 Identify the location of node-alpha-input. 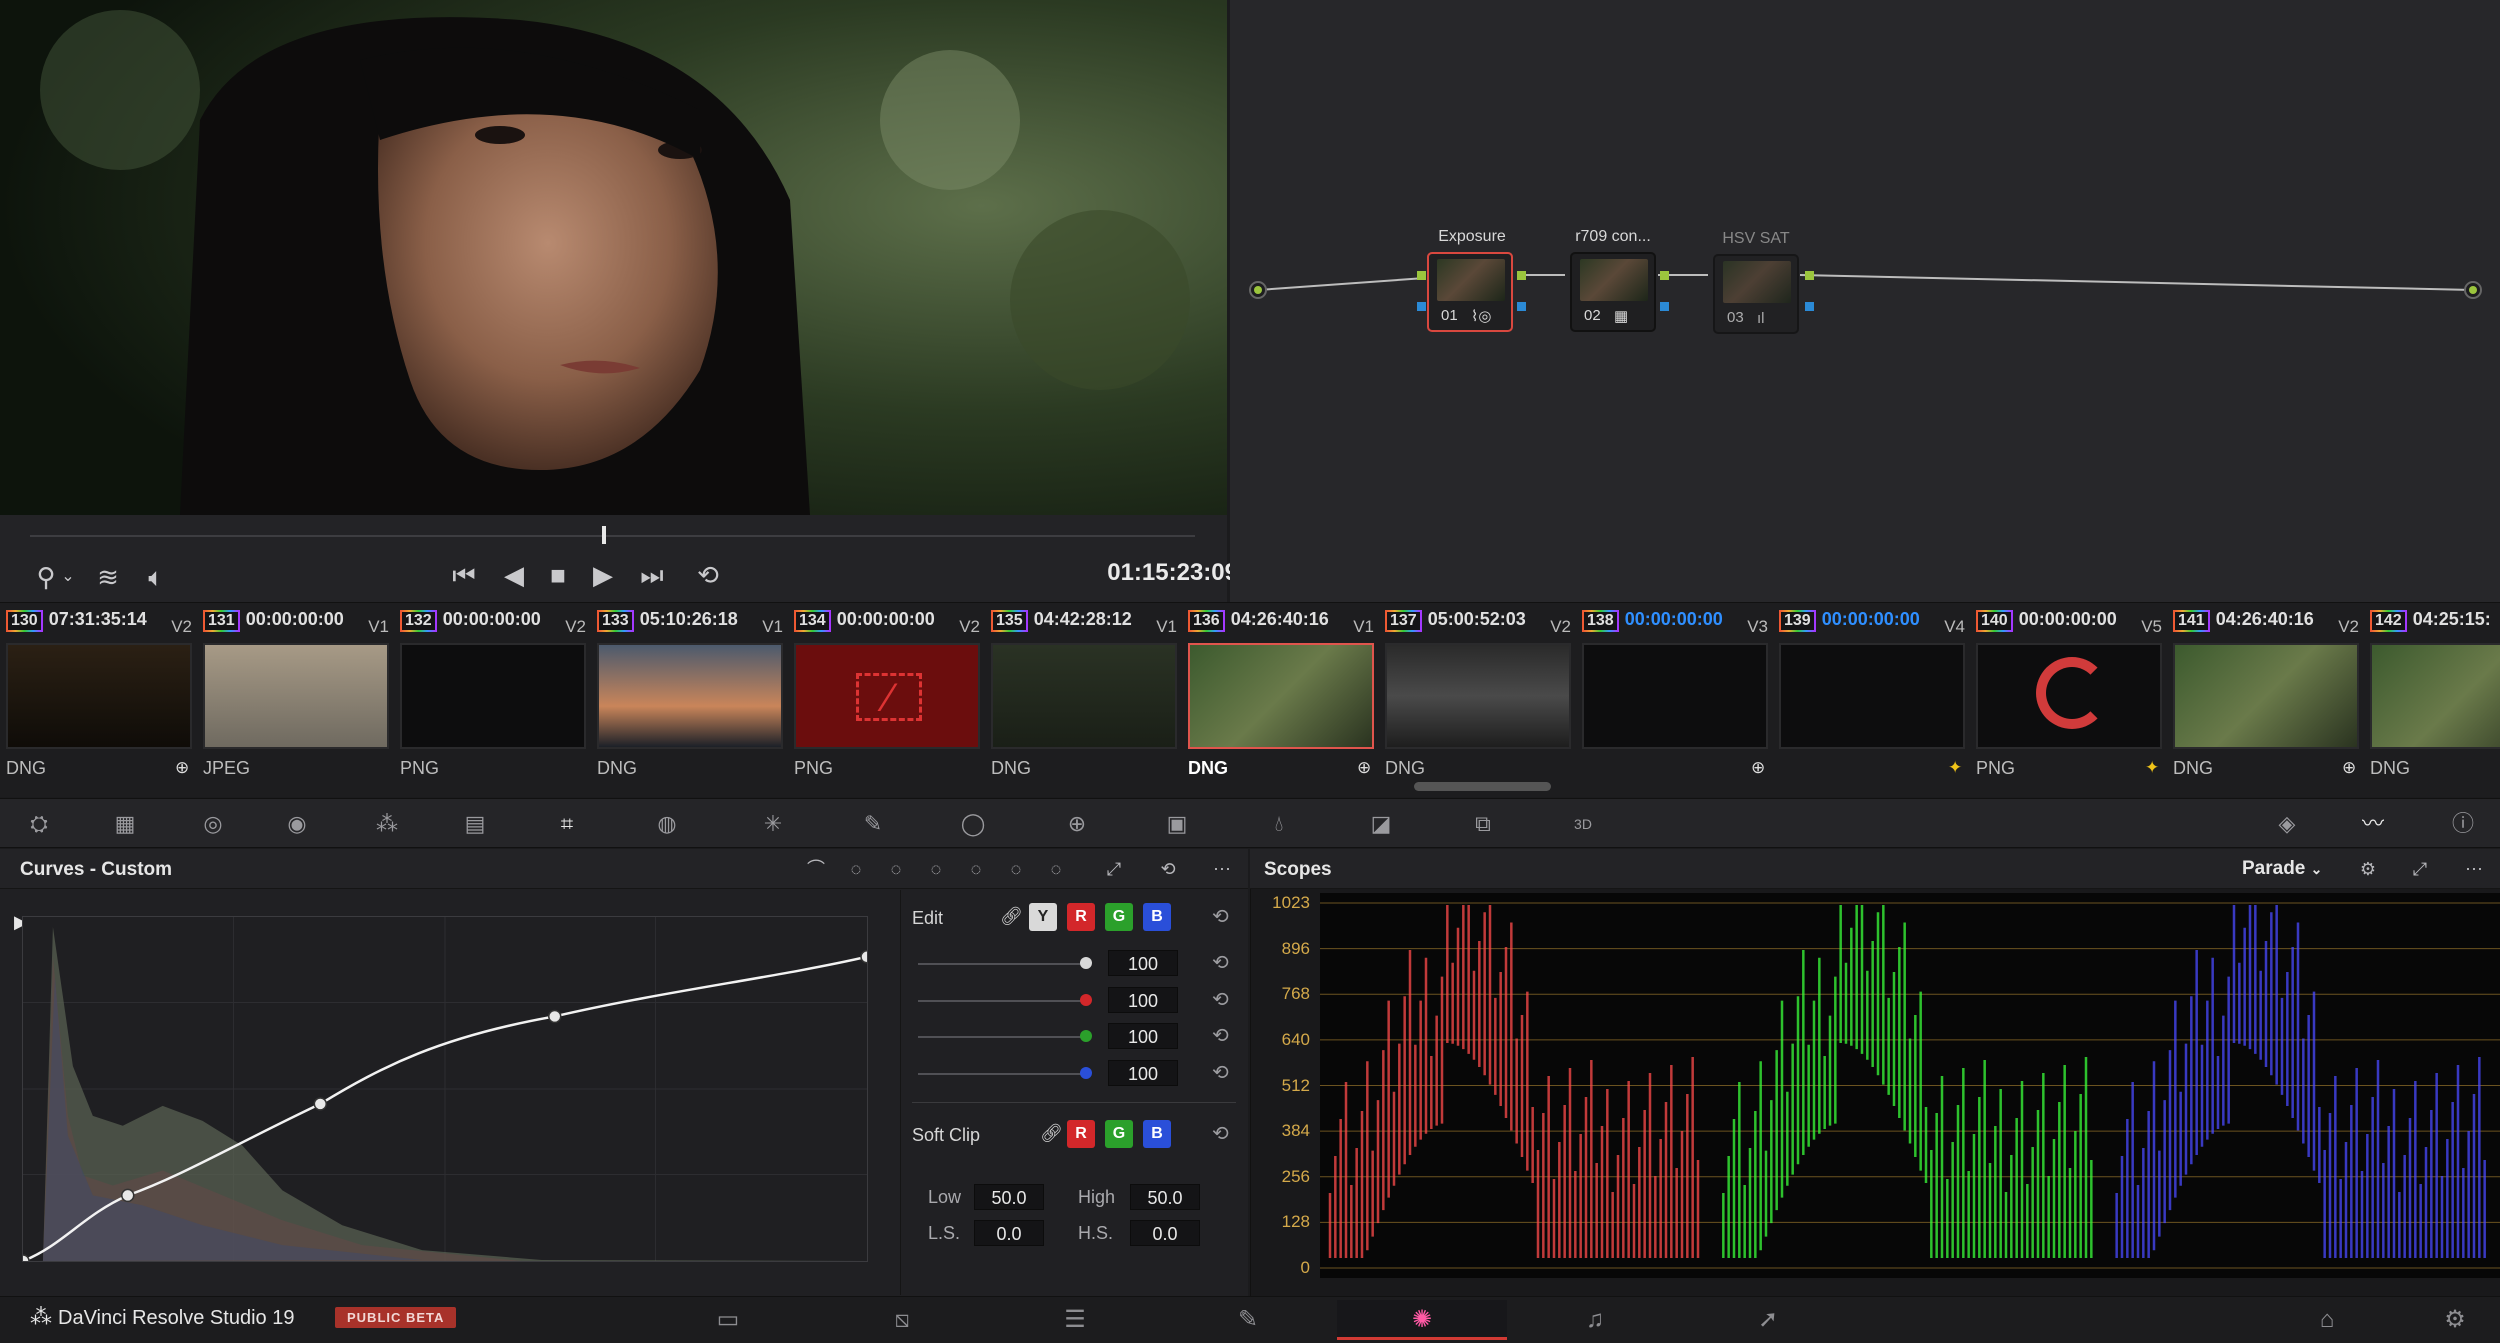
(1421, 306).